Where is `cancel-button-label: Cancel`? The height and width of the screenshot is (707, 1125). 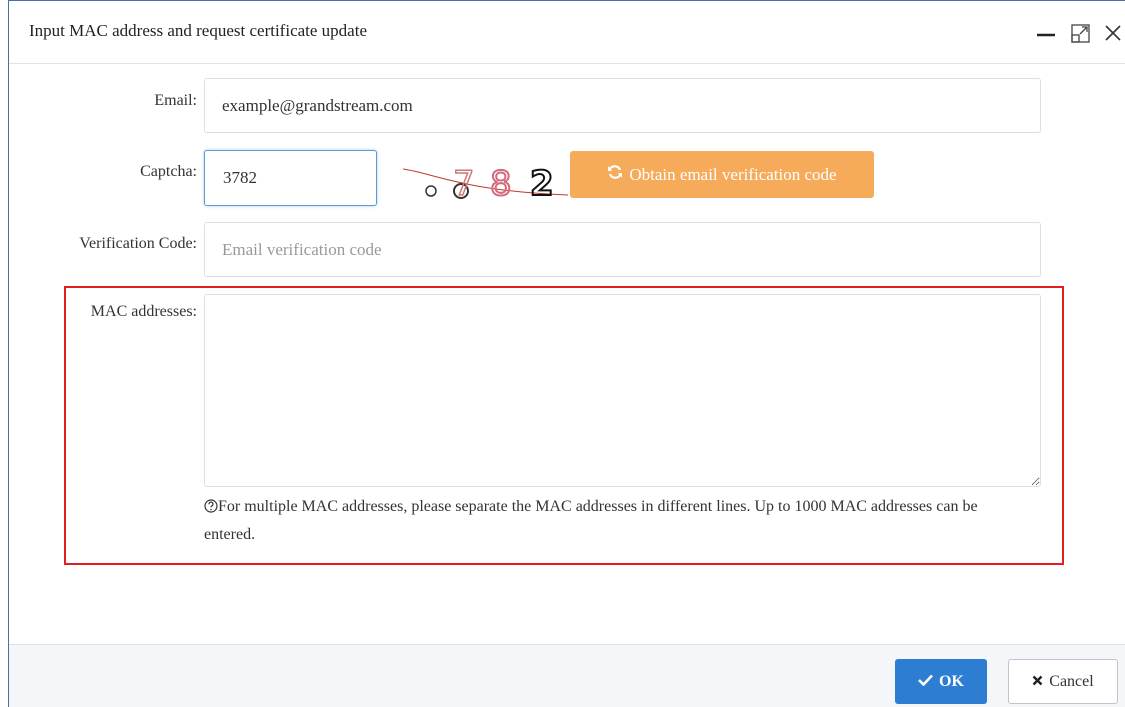 cancel-button-label: Cancel is located at coordinates (1071, 681).